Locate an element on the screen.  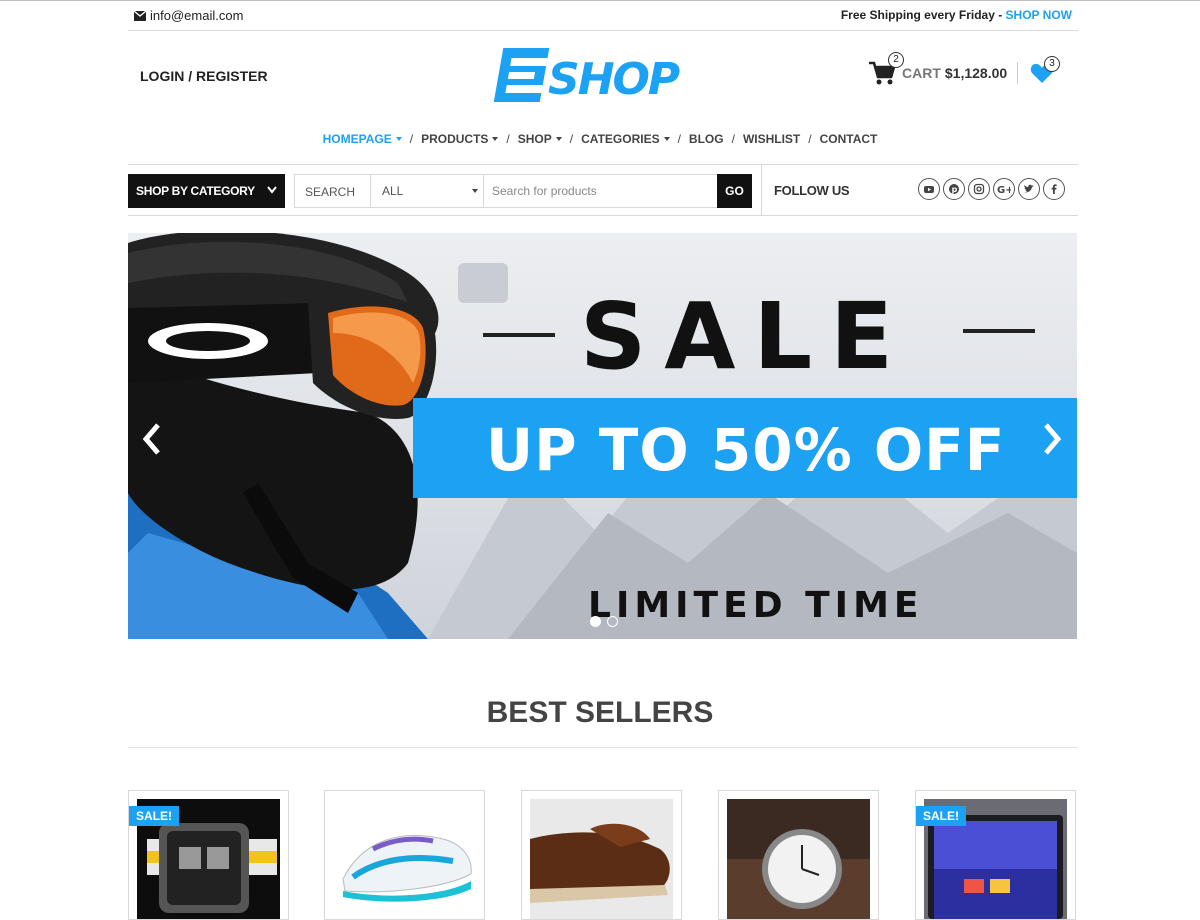
social-links: p G+ is located at coordinates (993, 189).